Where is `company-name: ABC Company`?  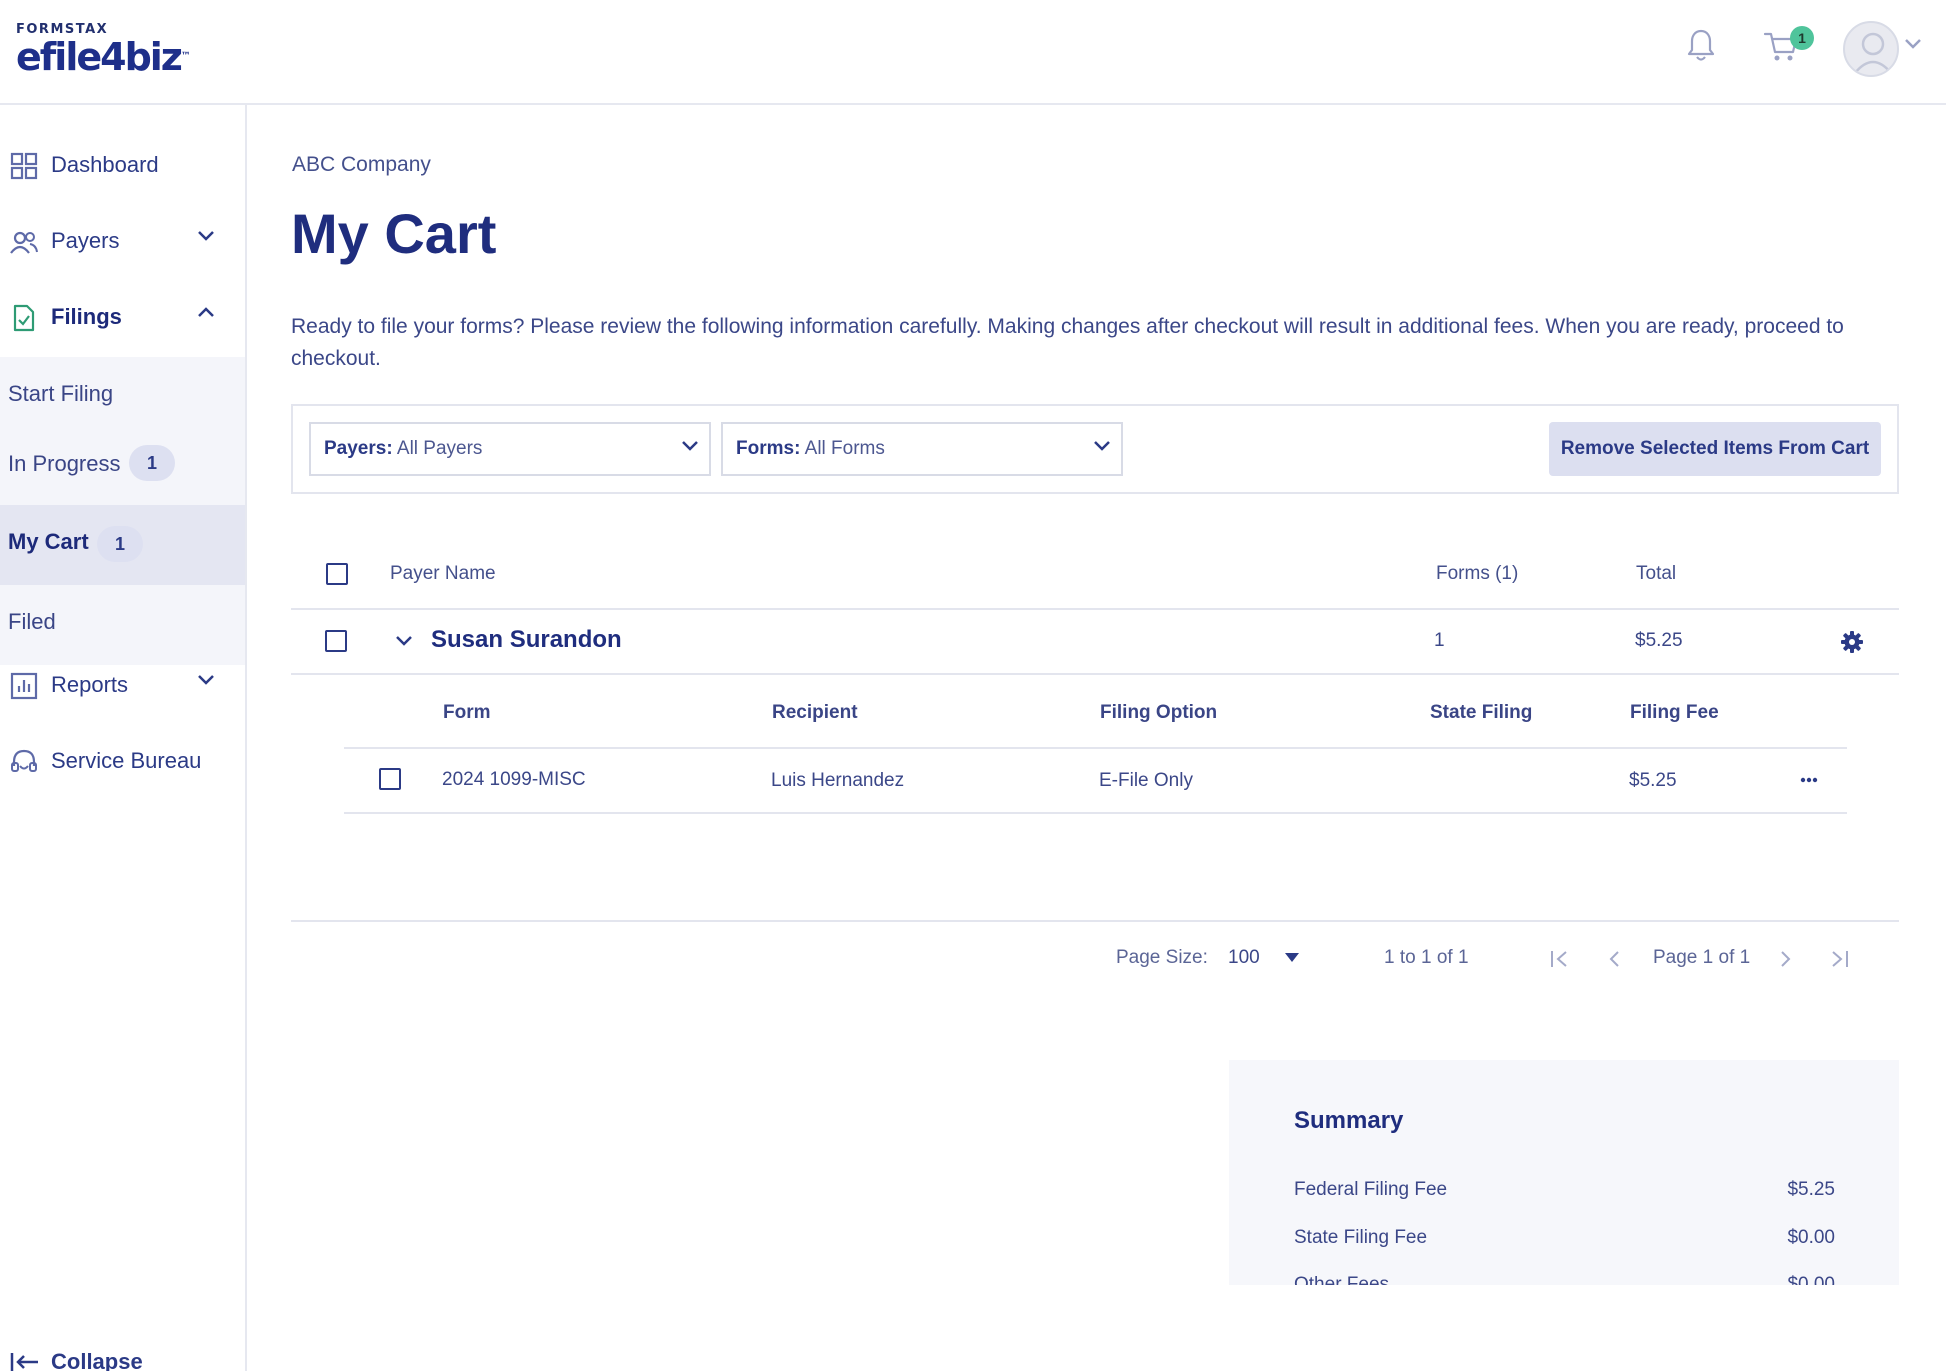 company-name: ABC Company is located at coordinates (361, 164).